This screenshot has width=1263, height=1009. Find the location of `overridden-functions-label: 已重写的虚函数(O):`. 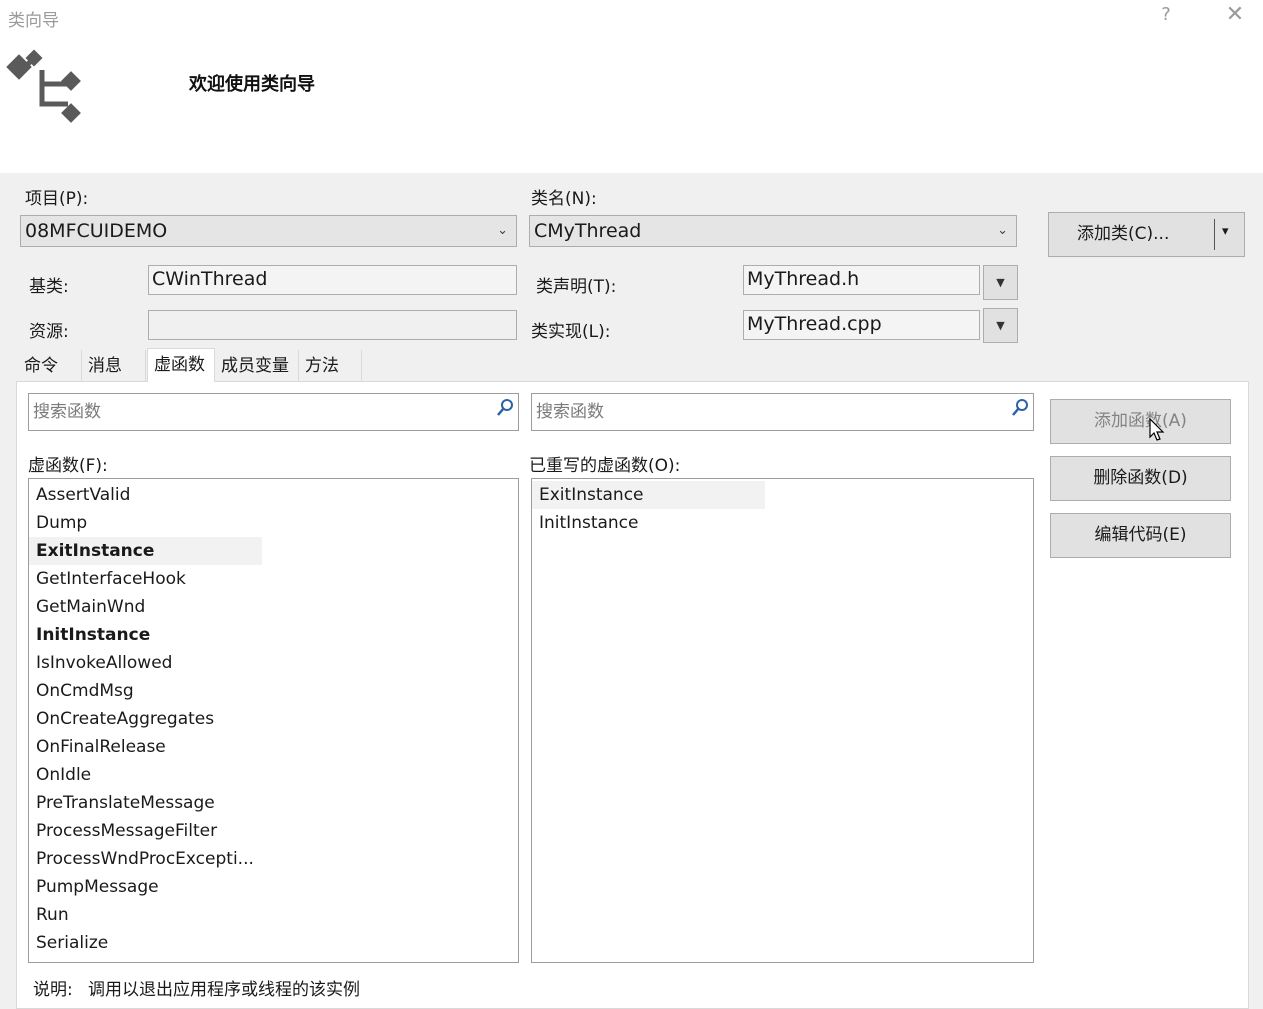

overridden-functions-label: 已重写的虚函数(O): is located at coordinates (605, 466).